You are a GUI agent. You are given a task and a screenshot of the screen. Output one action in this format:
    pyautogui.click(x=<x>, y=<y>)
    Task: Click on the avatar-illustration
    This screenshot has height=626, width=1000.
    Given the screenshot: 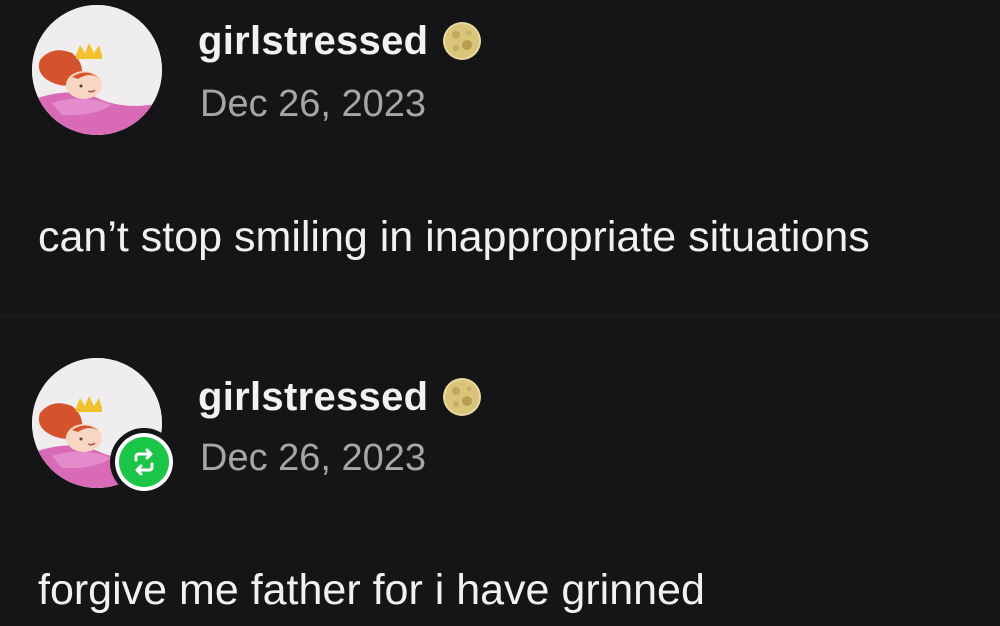 What is the action you would take?
    pyautogui.click(x=97, y=70)
    